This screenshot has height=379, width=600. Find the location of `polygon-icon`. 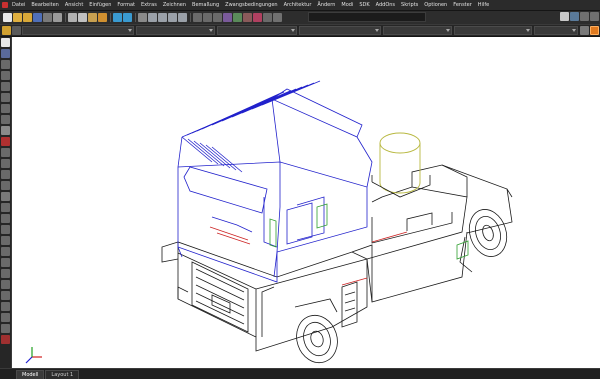

polygon-icon is located at coordinates (5, 108).